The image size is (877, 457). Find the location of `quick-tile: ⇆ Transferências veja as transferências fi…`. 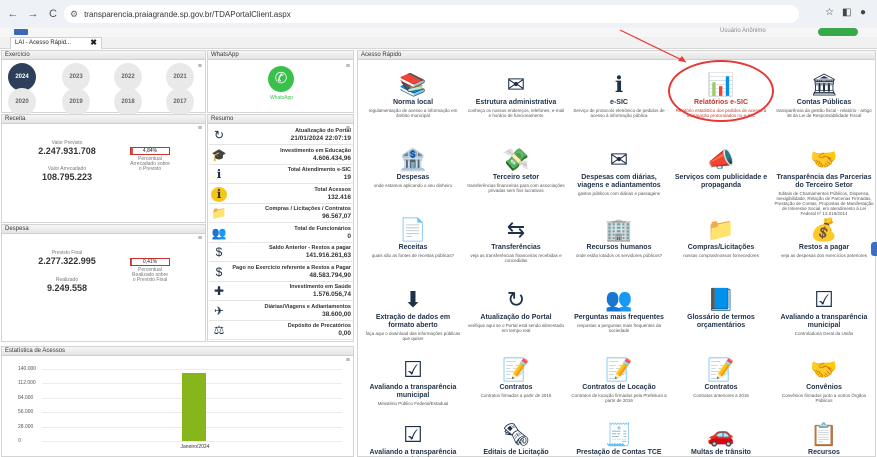

quick-tile: ⇆ Transferências veja as transferências fi… is located at coordinates (516, 239).